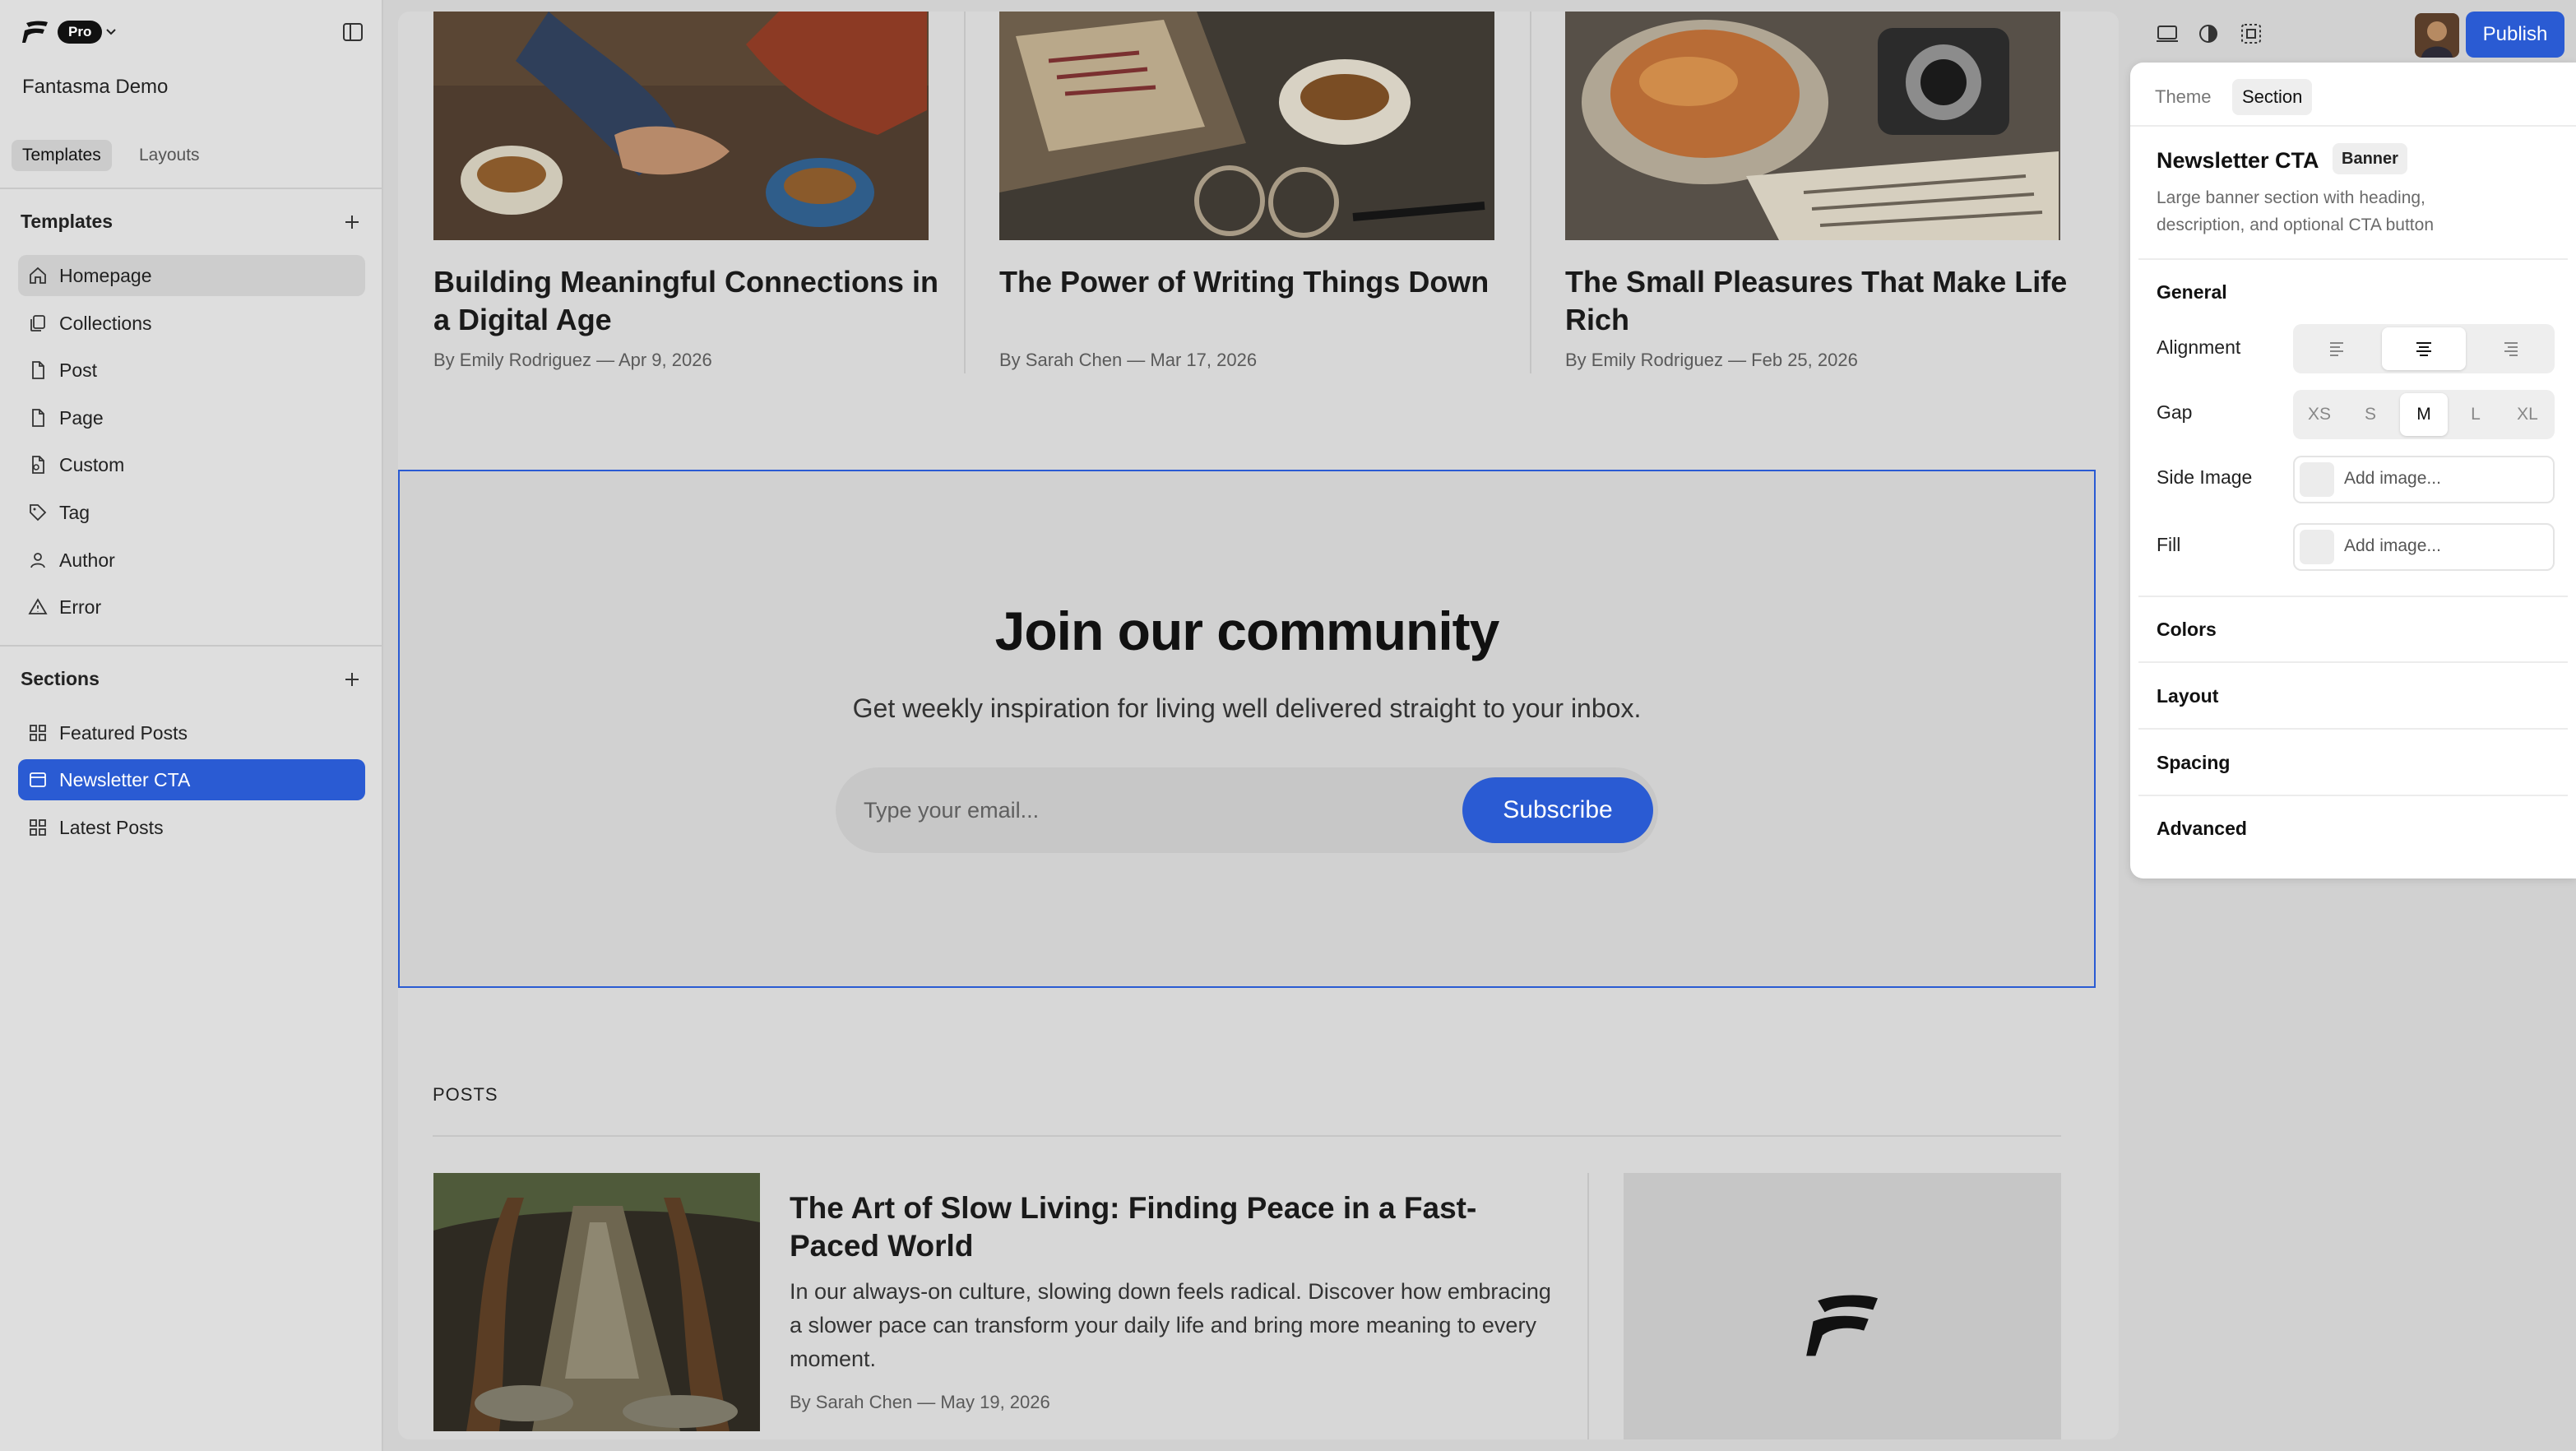 The height and width of the screenshot is (1451, 2576). What do you see at coordinates (192, 827) in the screenshot?
I see `sidebar-item-latest-posts: Latest Posts` at bounding box center [192, 827].